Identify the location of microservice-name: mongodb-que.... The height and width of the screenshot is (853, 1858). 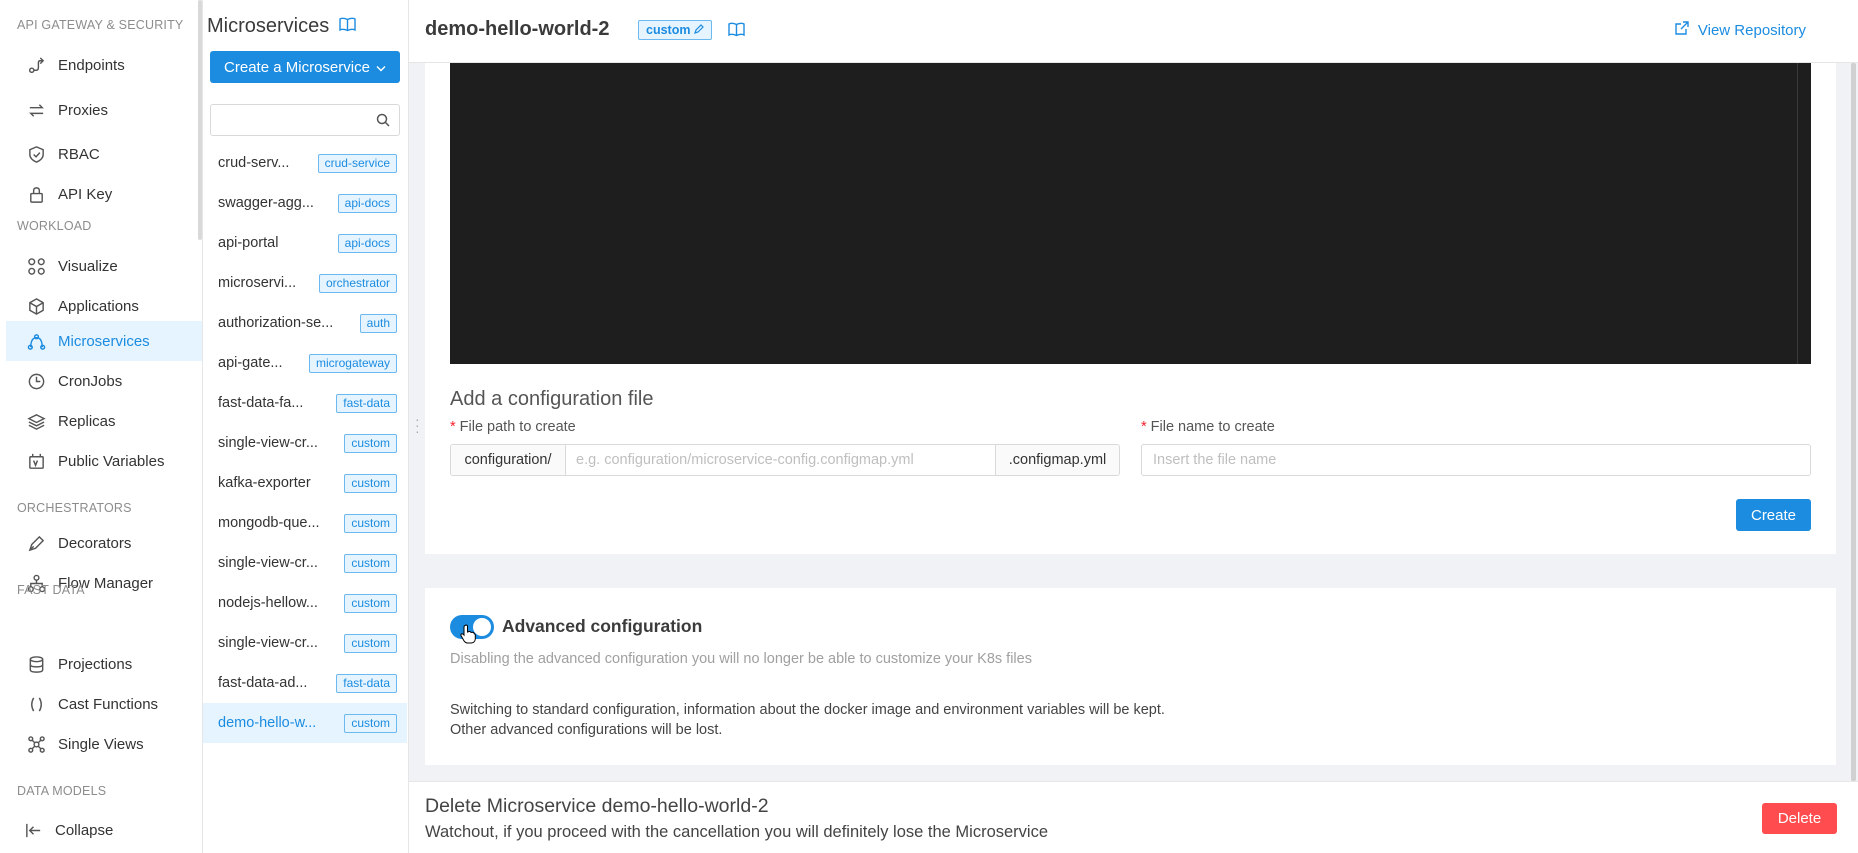
(269, 523).